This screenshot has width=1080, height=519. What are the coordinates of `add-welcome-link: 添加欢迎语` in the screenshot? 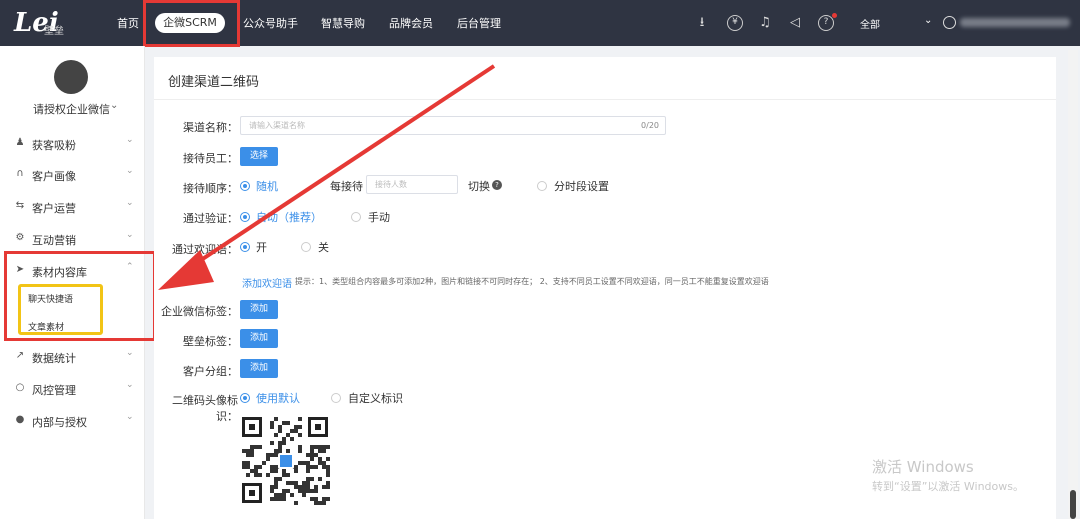 It's located at (267, 282).